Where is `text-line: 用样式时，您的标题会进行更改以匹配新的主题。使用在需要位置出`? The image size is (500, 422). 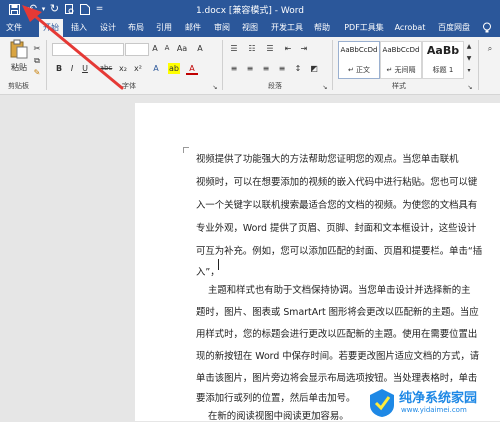
text-line: 用样式时，您的标题会进行更改以匹配新的主题。使用在需要位置出 is located at coordinates (337, 334).